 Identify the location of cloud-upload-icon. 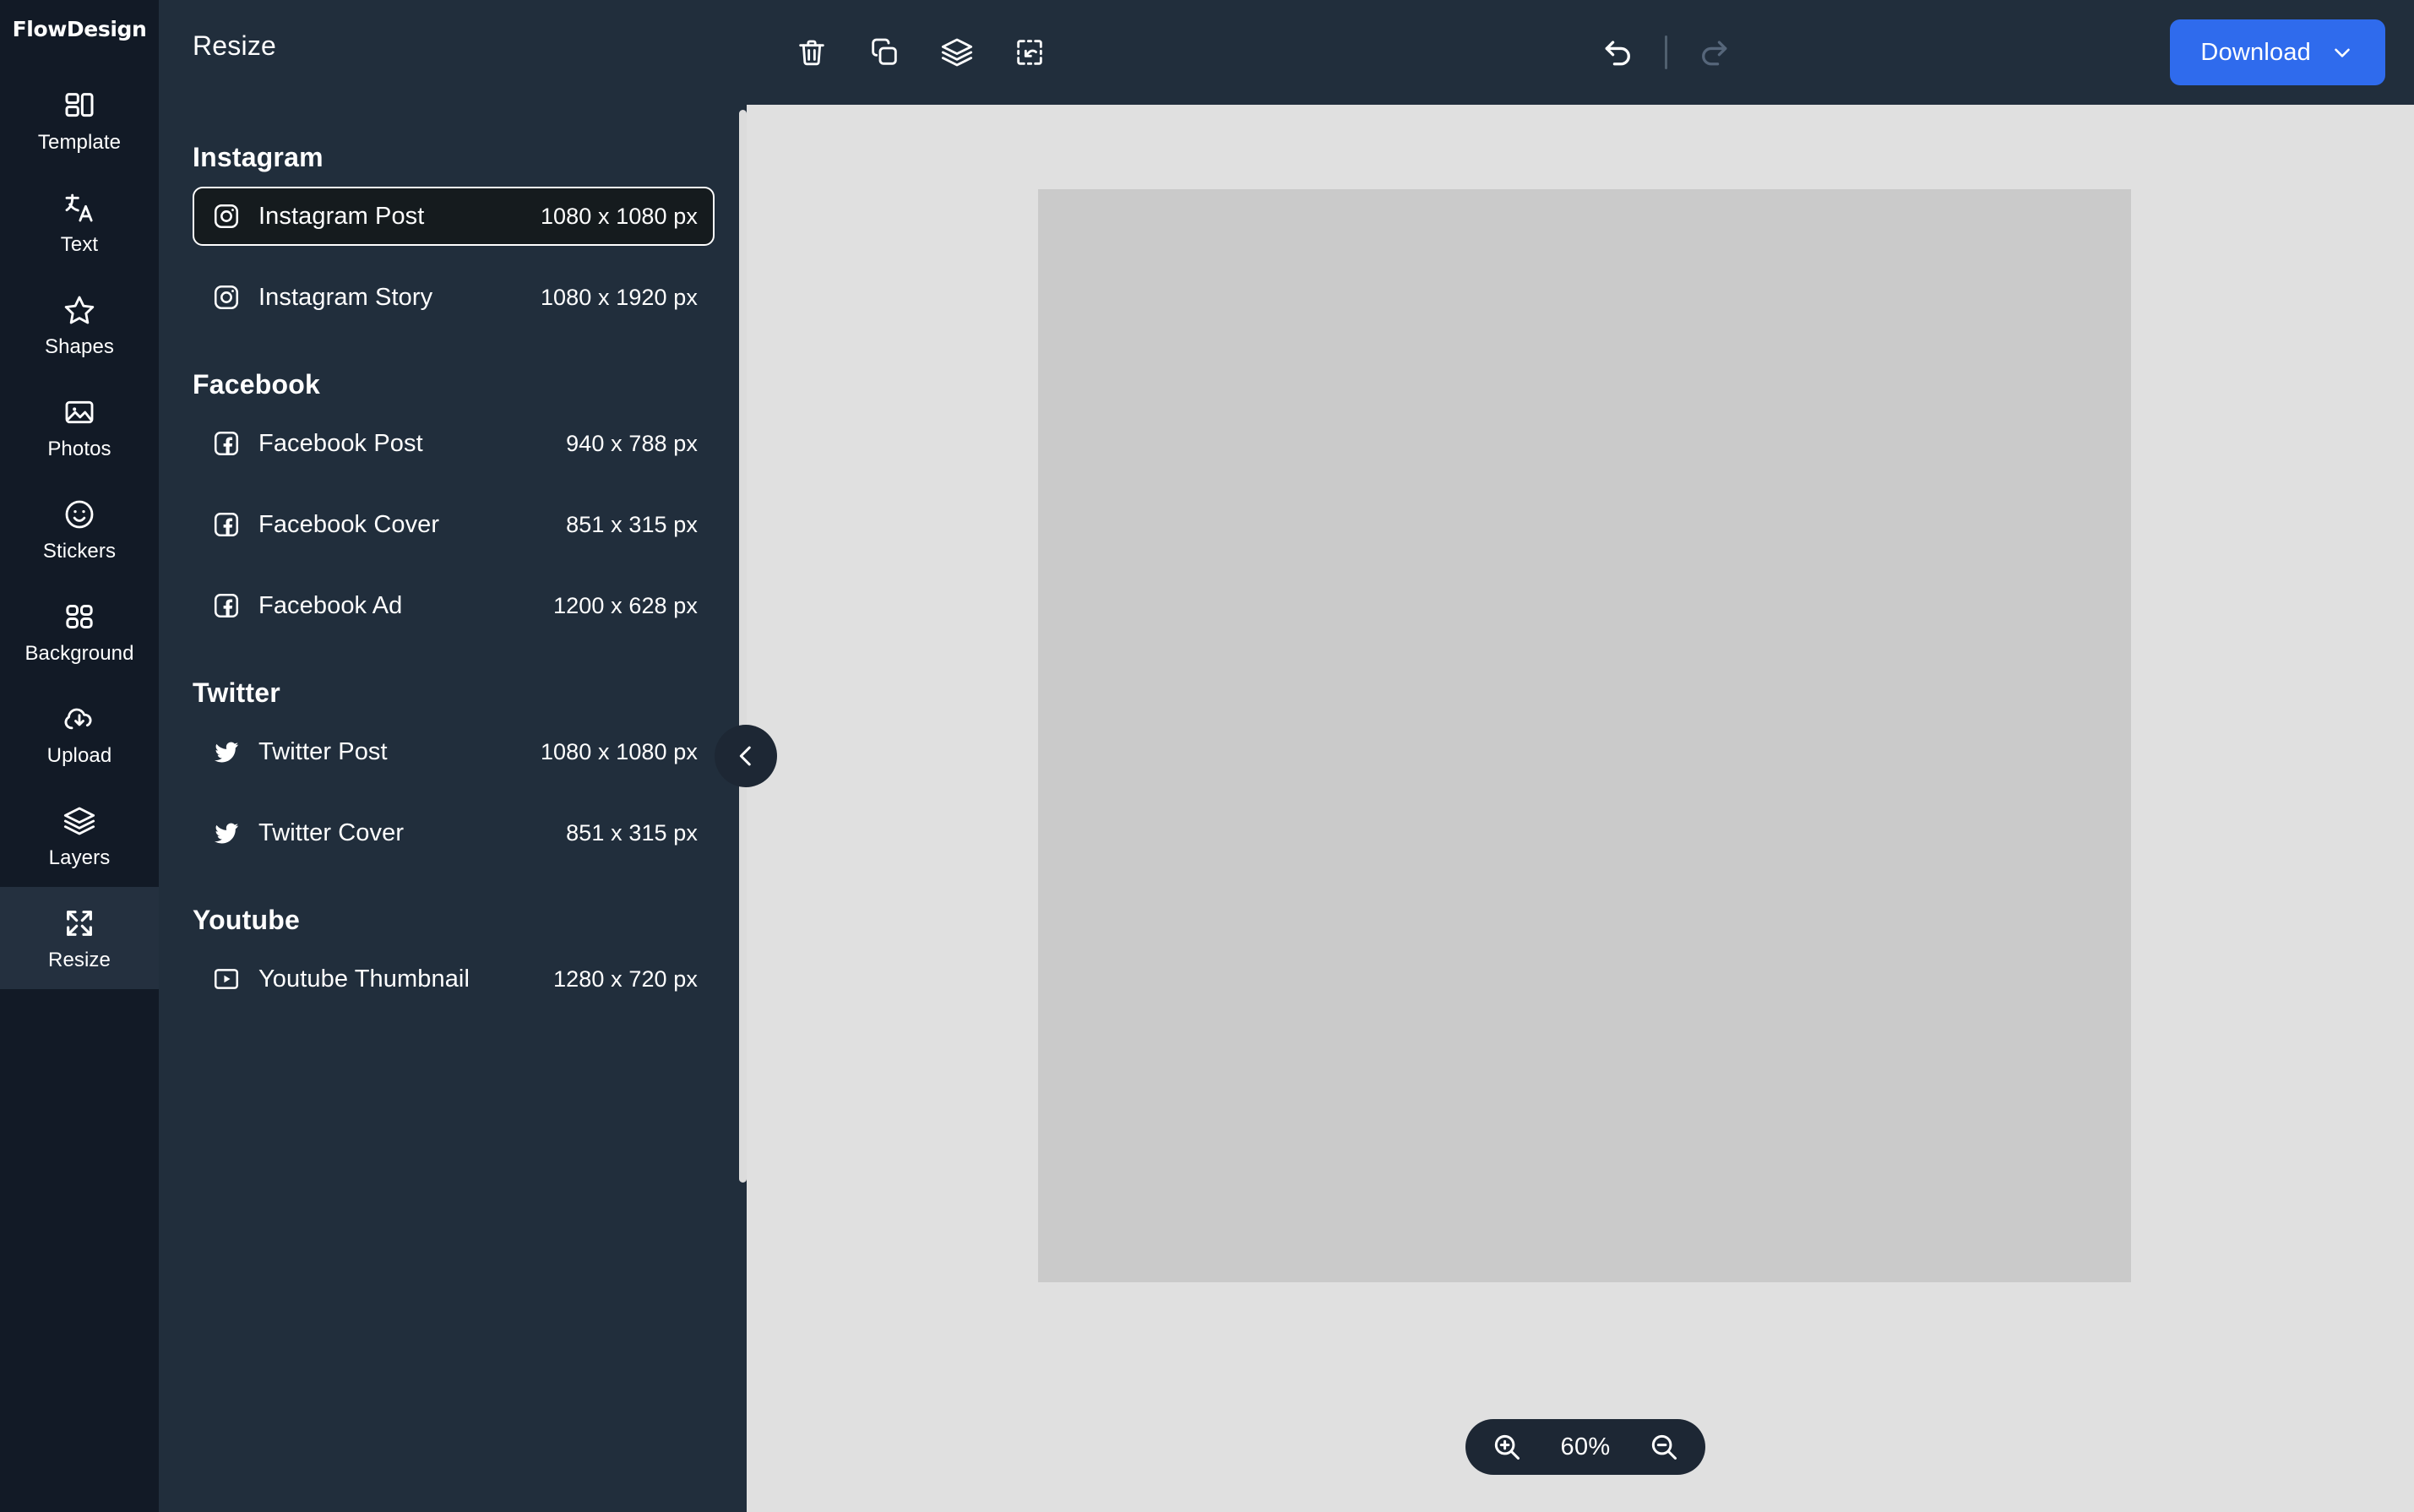
(79, 719).